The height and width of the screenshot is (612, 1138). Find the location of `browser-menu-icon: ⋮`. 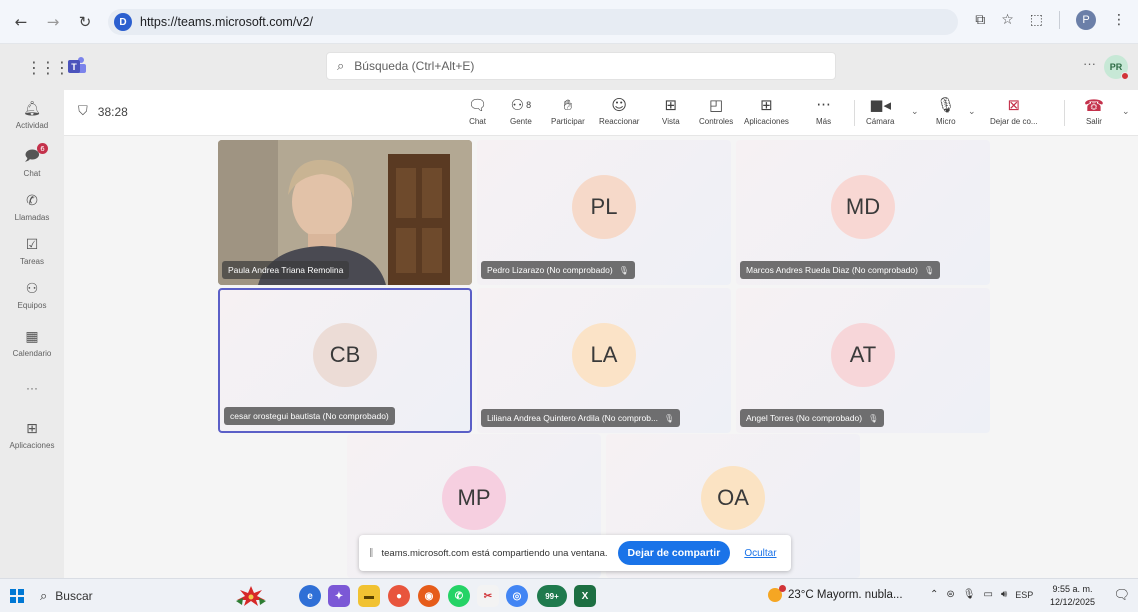

browser-menu-icon: ⋮ is located at coordinates (1119, 20).